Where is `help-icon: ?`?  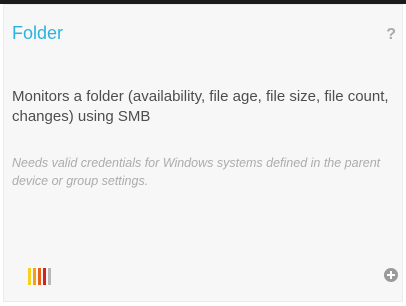 help-icon: ? is located at coordinates (391, 35).